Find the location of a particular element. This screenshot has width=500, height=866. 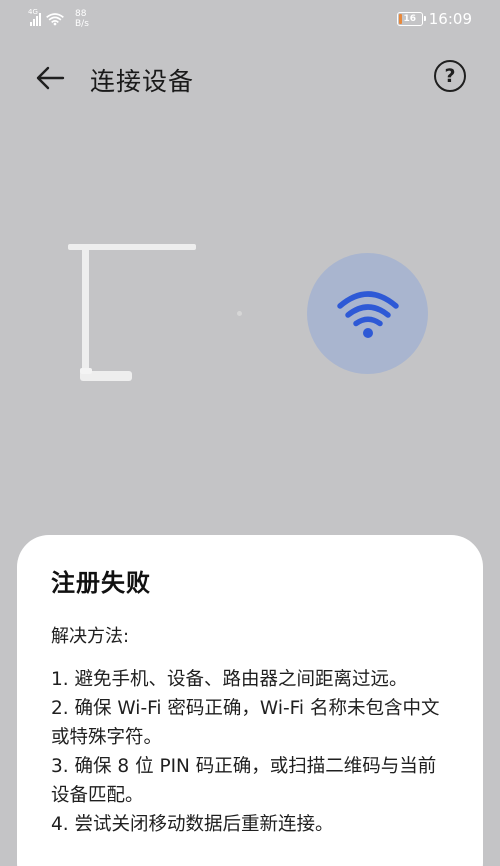

network-type: 4G is located at coordinates (33, 12).